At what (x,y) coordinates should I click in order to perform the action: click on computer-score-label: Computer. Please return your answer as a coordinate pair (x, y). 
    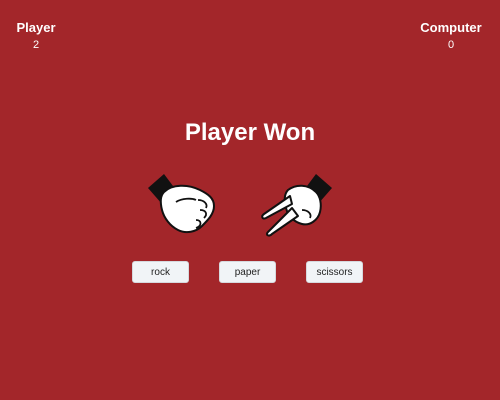
    Looking at the image, I should click on (451, 27).